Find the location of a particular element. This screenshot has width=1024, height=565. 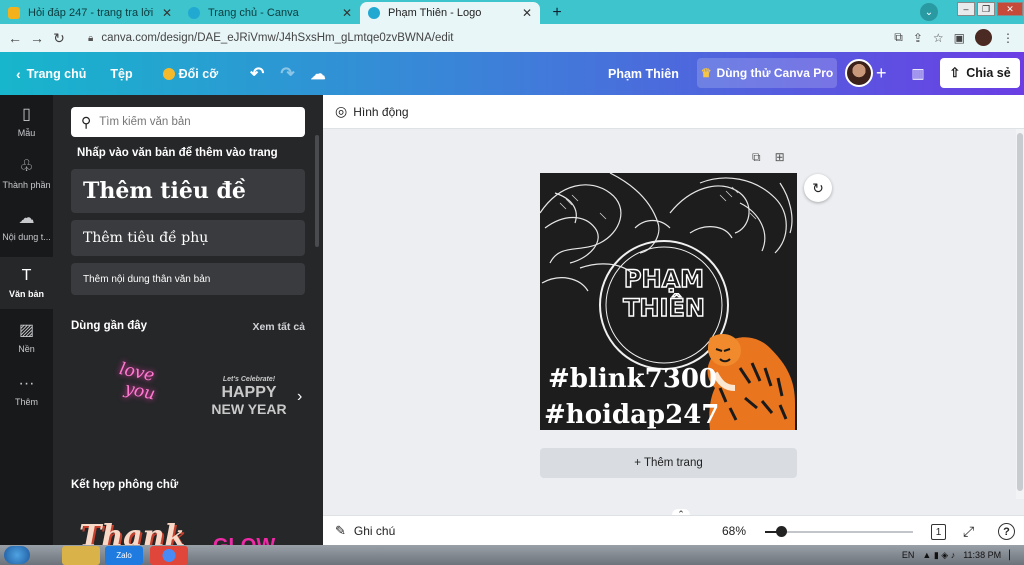

crown-coin-icon is located at coordinates (168, 73).